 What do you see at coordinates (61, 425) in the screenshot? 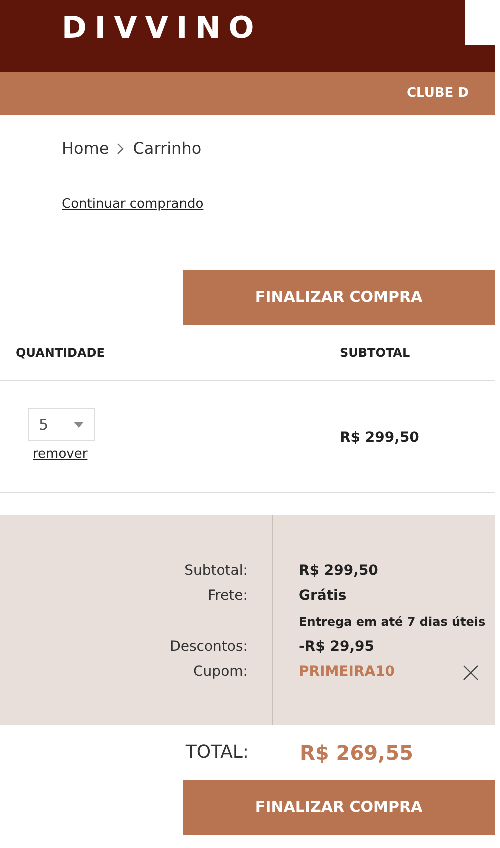
I see `quantity-select: 5` at bounding box center [61, 425].